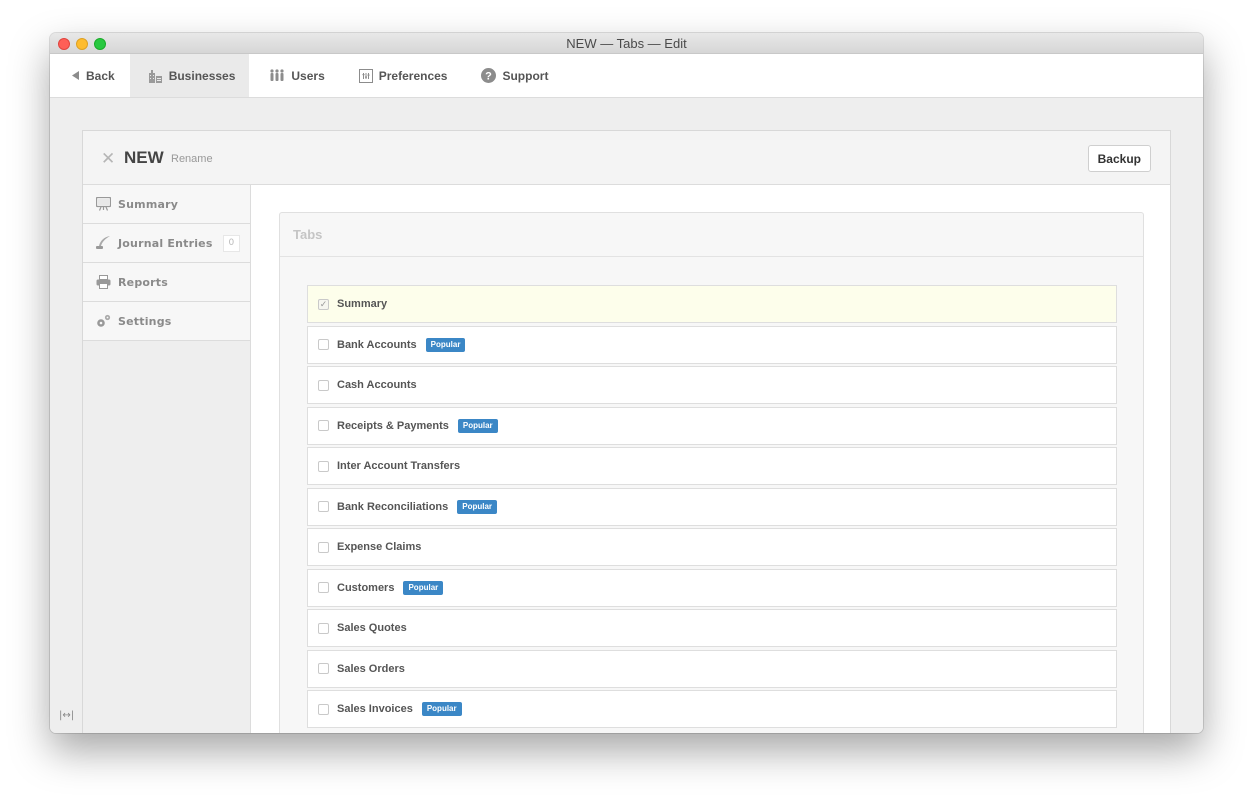  Describe the element at coordinates (413, 75) in the screenshot. I see `nav-preferences-label: Preferences` at that location.